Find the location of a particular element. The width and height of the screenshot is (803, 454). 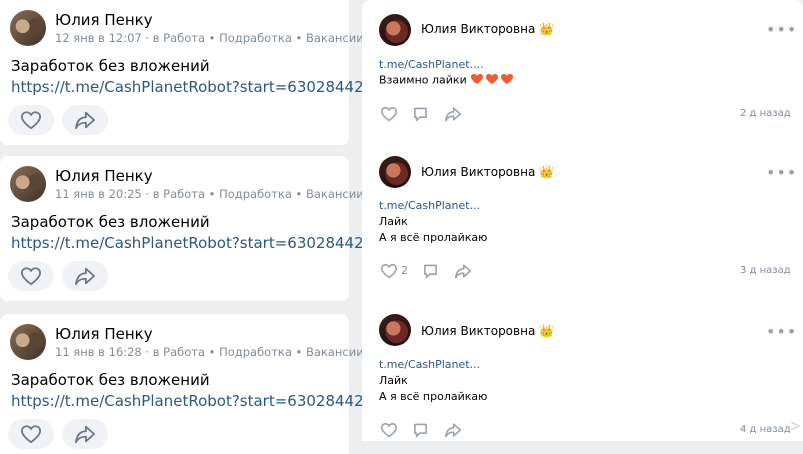

comment-time: 3 д назад is located at coordinates (765, 270).